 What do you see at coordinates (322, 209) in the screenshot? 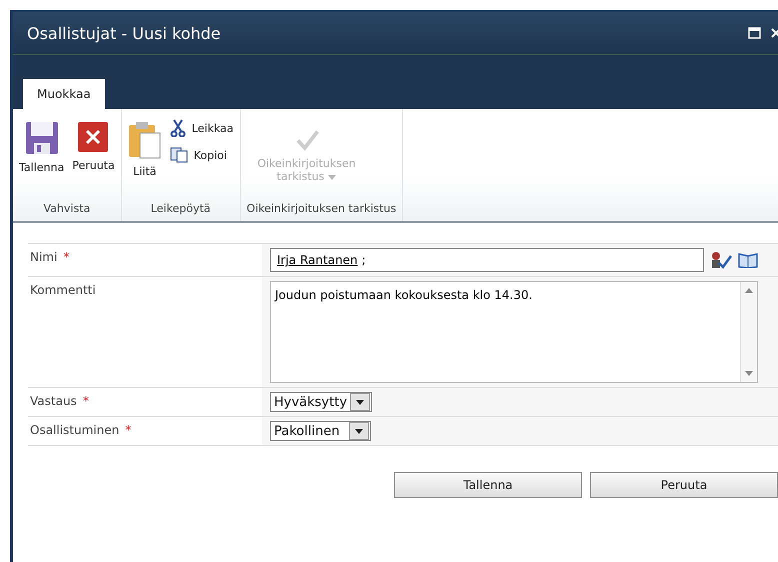
I see `ribbon-group-label: Oikeinkirjoituksen tarkistus` at bounding box center [322, 209].